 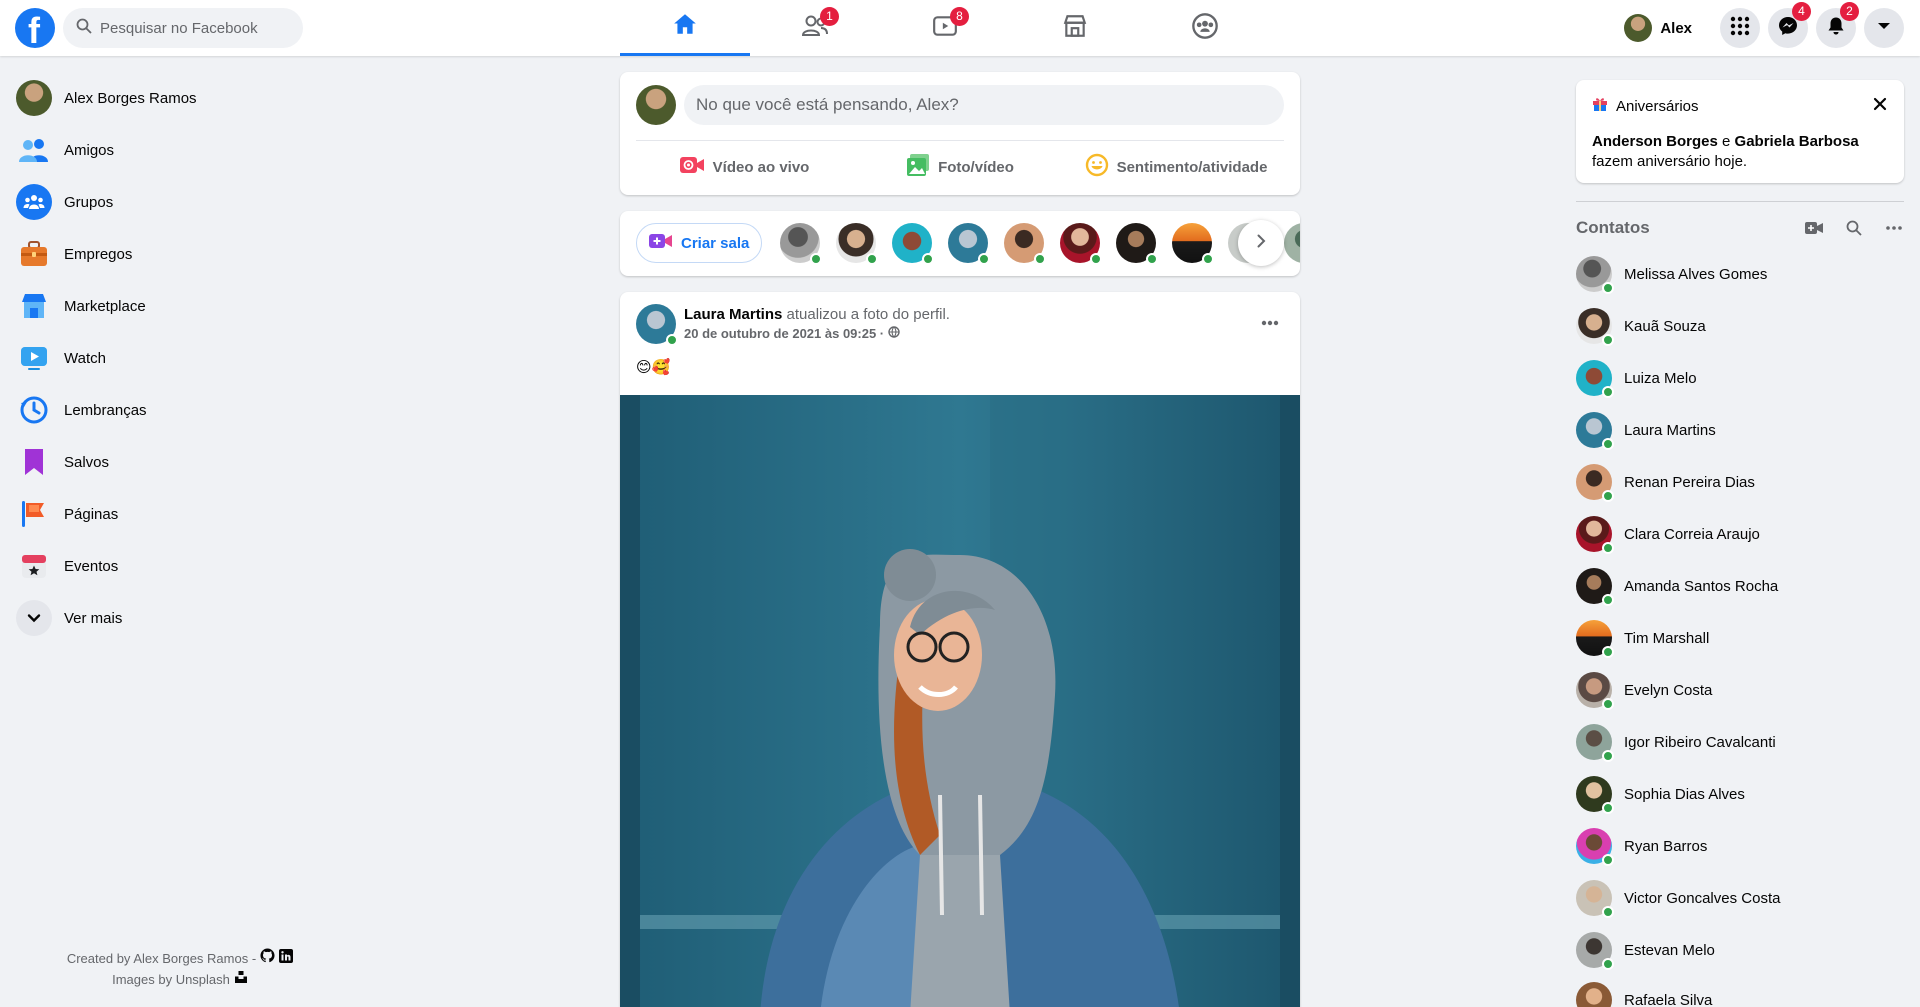 I want to click on grid-icon, so click(x=1740, y=28).